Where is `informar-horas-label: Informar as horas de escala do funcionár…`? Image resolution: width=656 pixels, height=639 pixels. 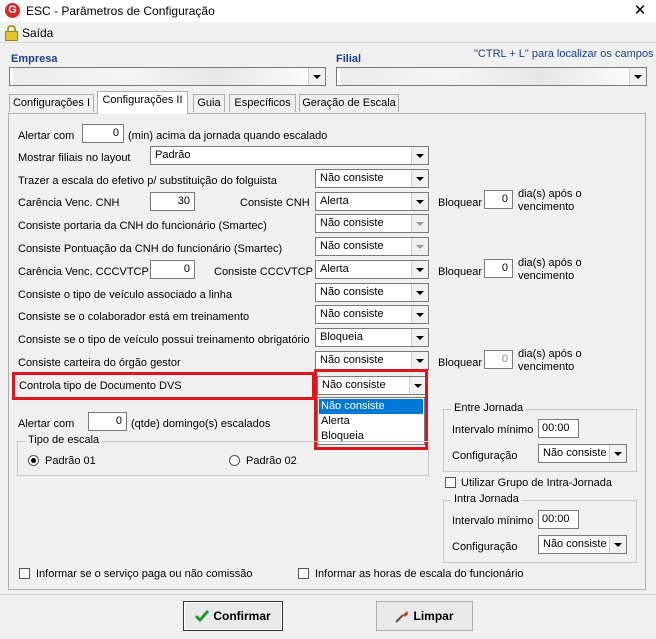 informar-horas-label: Informar as horas de escala do funcionár… is located at coordinates (419, 574).